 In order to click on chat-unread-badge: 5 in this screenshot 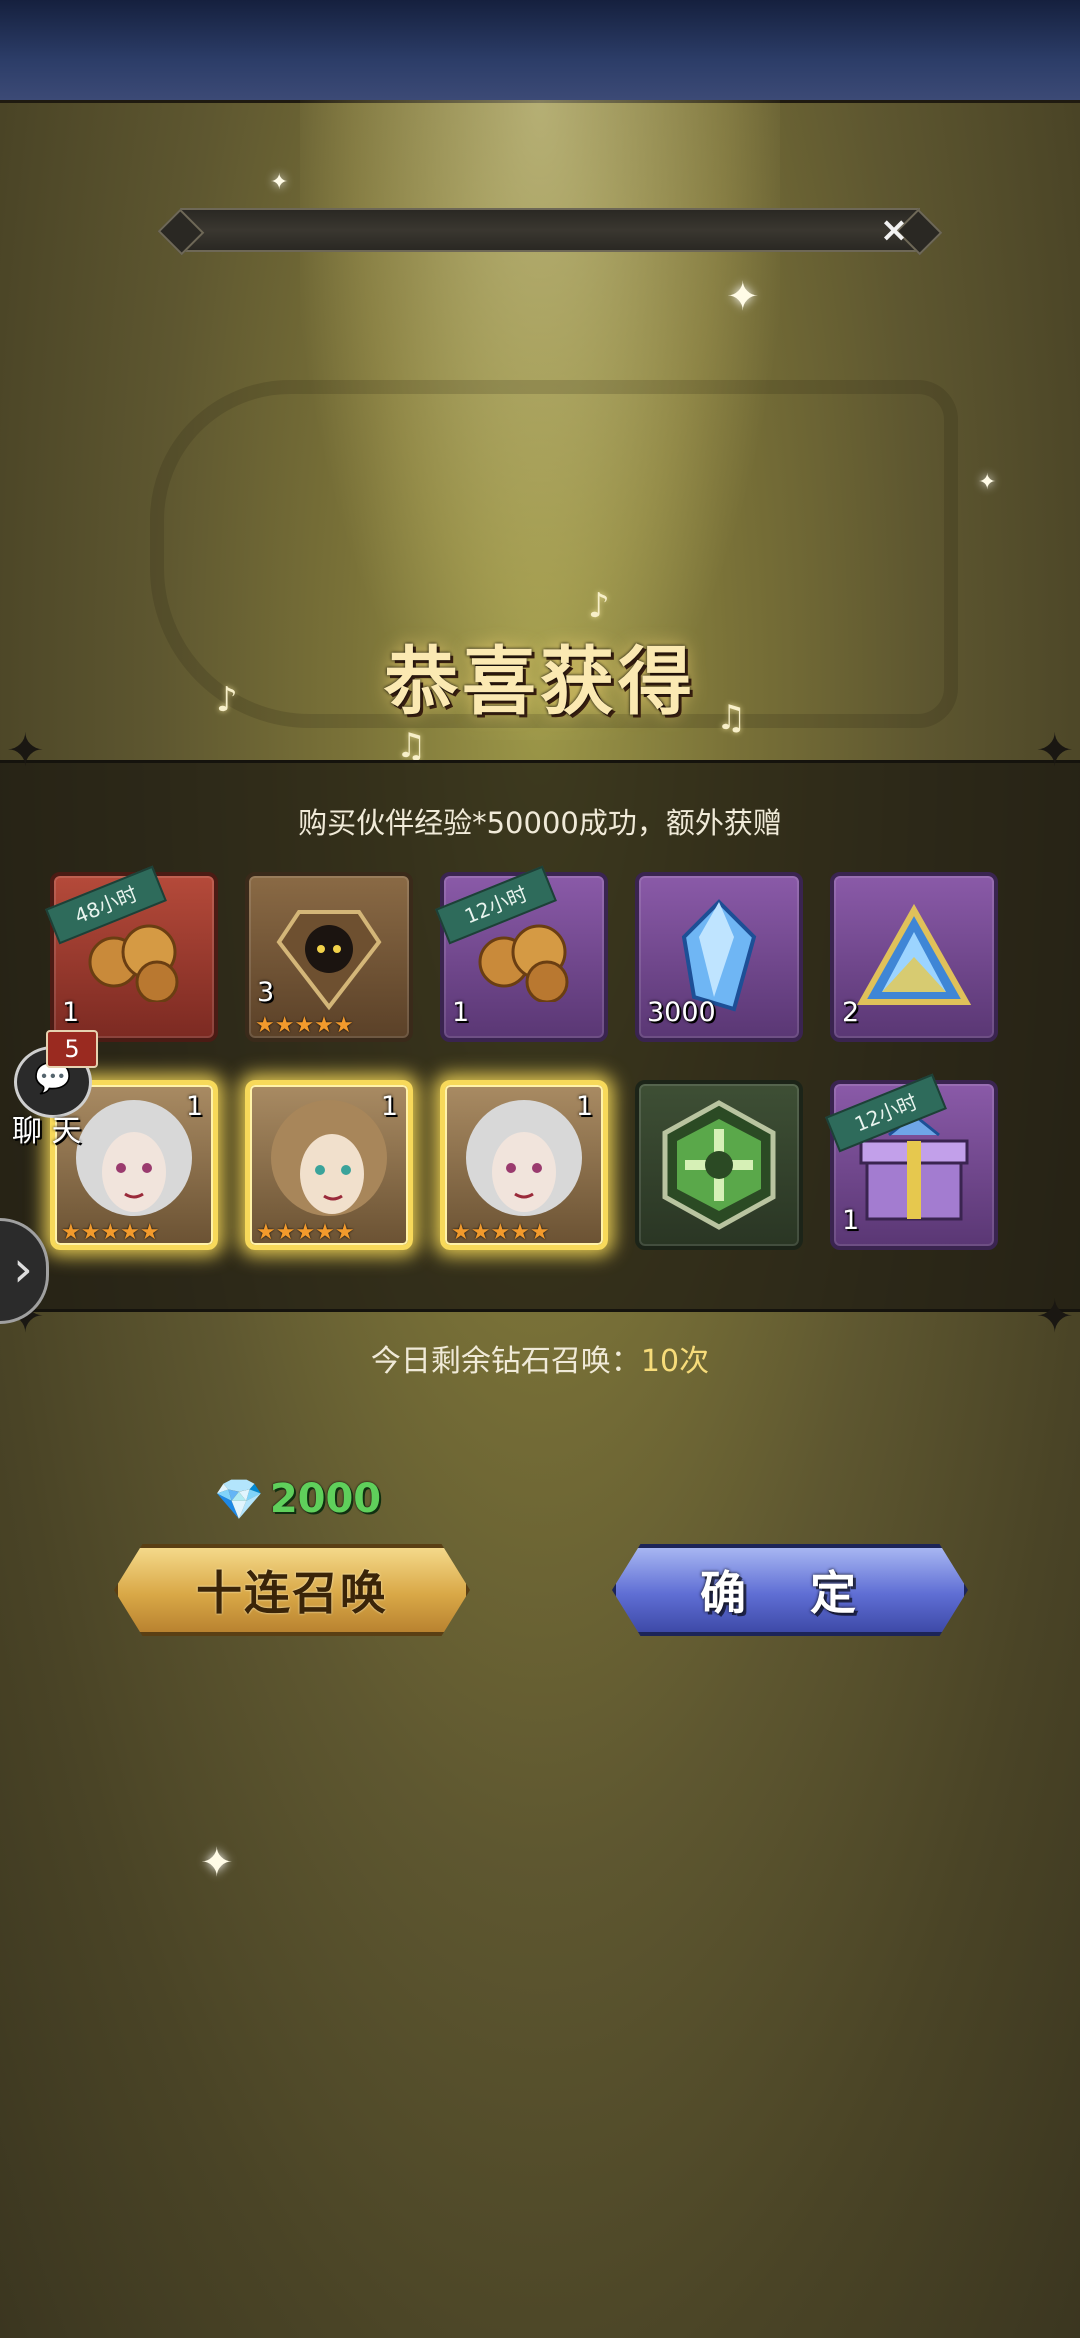, I will do `click(72, 1049)`.